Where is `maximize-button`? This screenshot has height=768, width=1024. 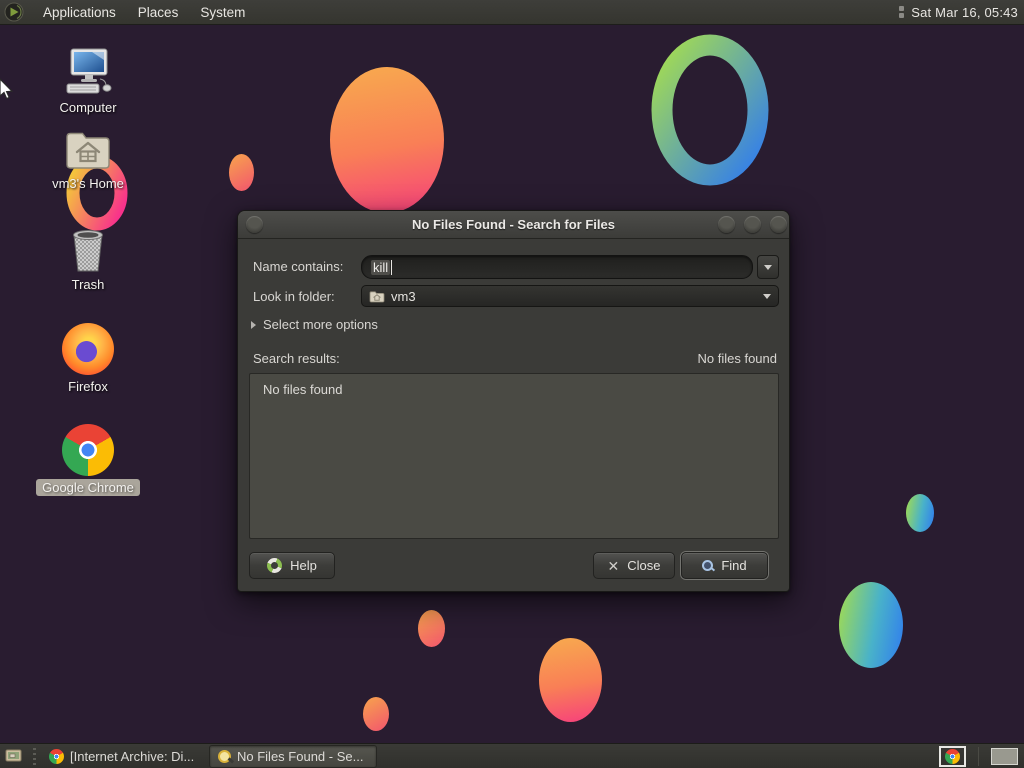
maximize-button is located at coordinates (752, 224).